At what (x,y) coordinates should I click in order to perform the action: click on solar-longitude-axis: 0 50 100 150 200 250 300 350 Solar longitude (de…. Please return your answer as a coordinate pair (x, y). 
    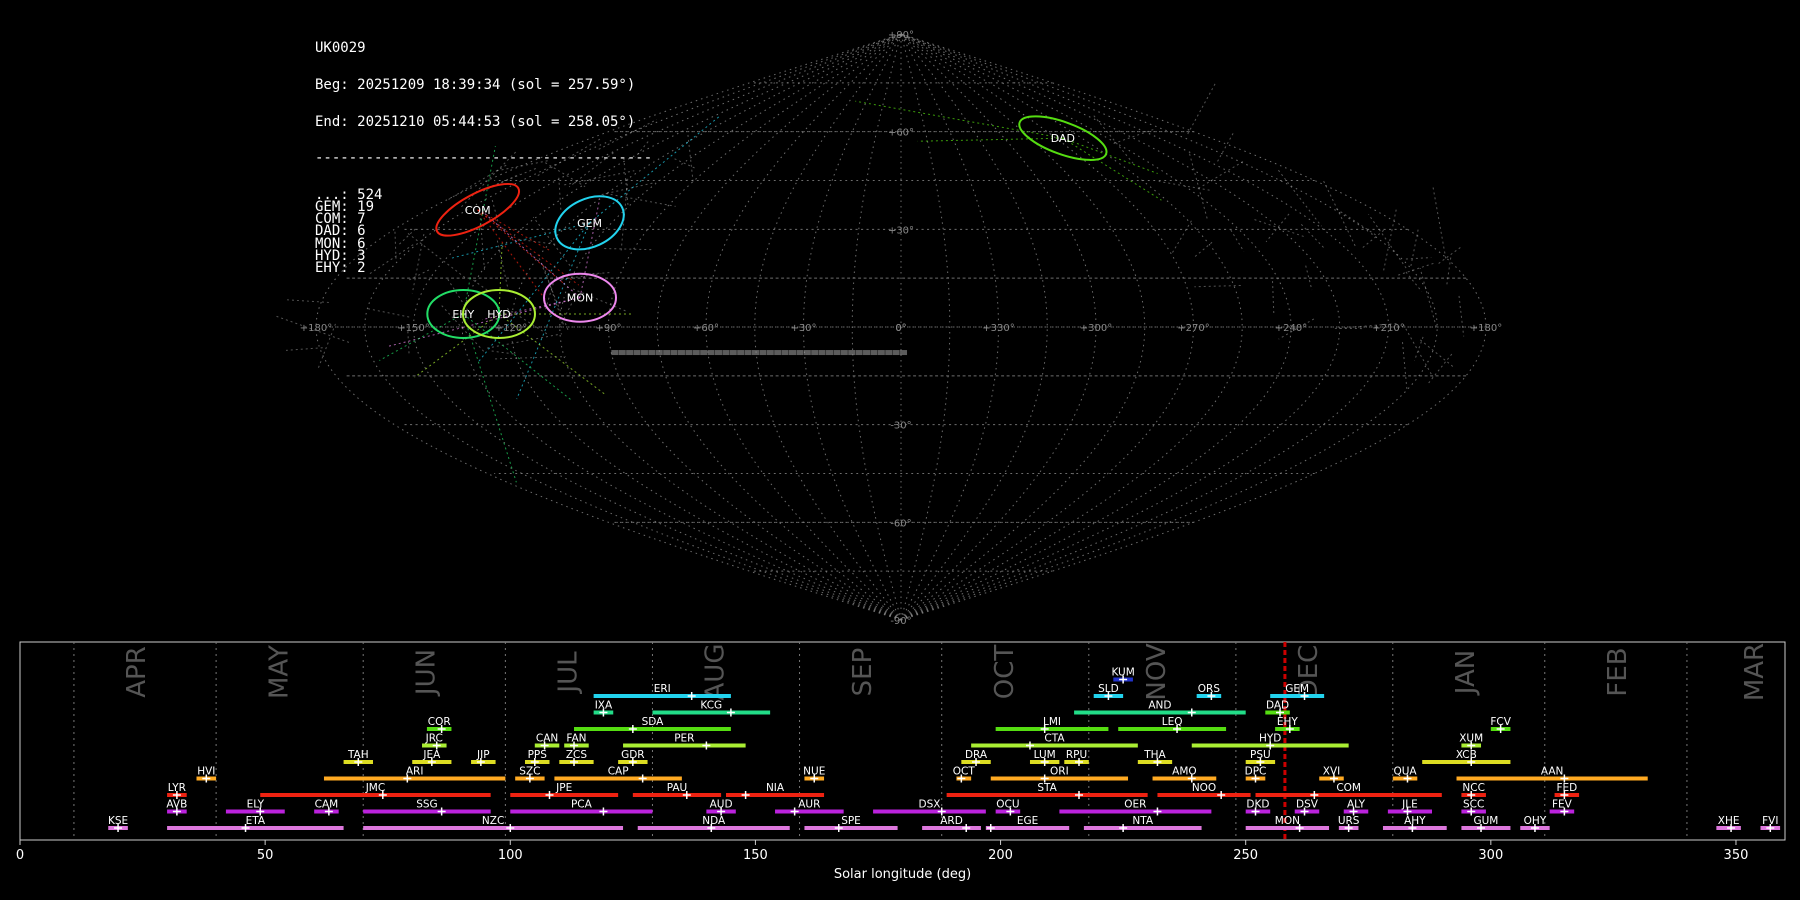
    Looking at the image, I should click on (882, 861).